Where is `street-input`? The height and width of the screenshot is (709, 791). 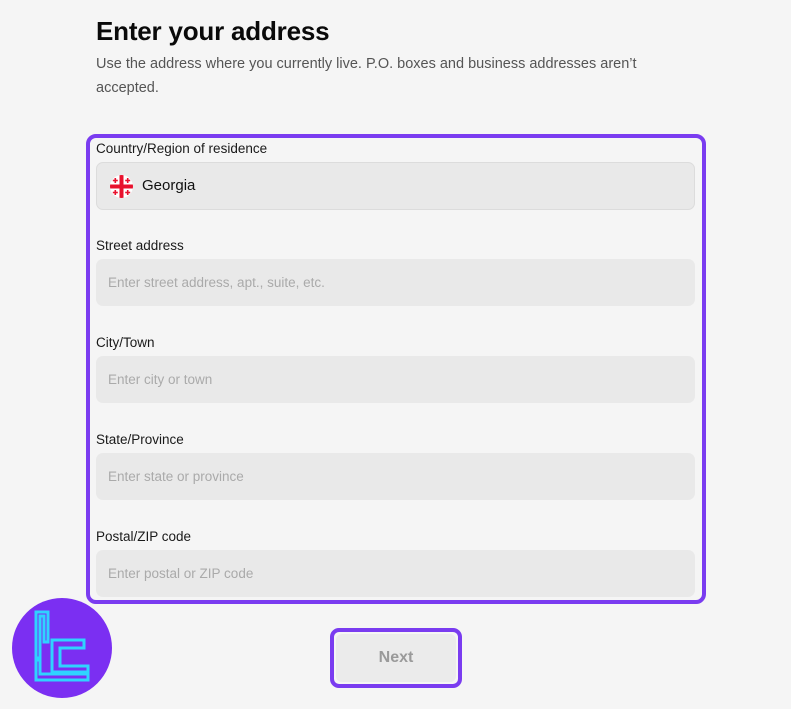
street-input is located at coordinates (395, 282).